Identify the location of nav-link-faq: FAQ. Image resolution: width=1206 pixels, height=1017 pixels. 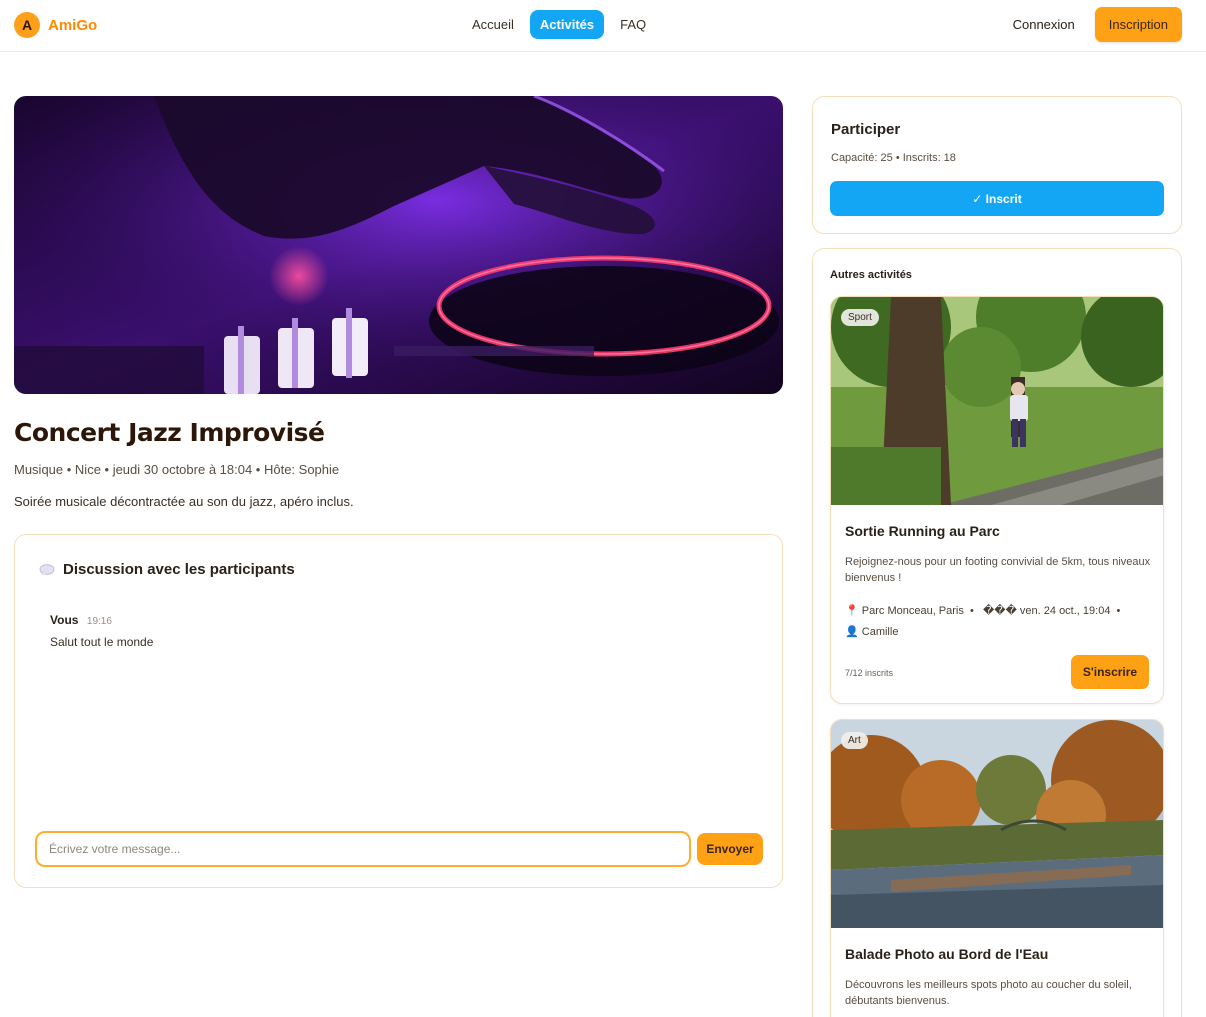
(633, 24).